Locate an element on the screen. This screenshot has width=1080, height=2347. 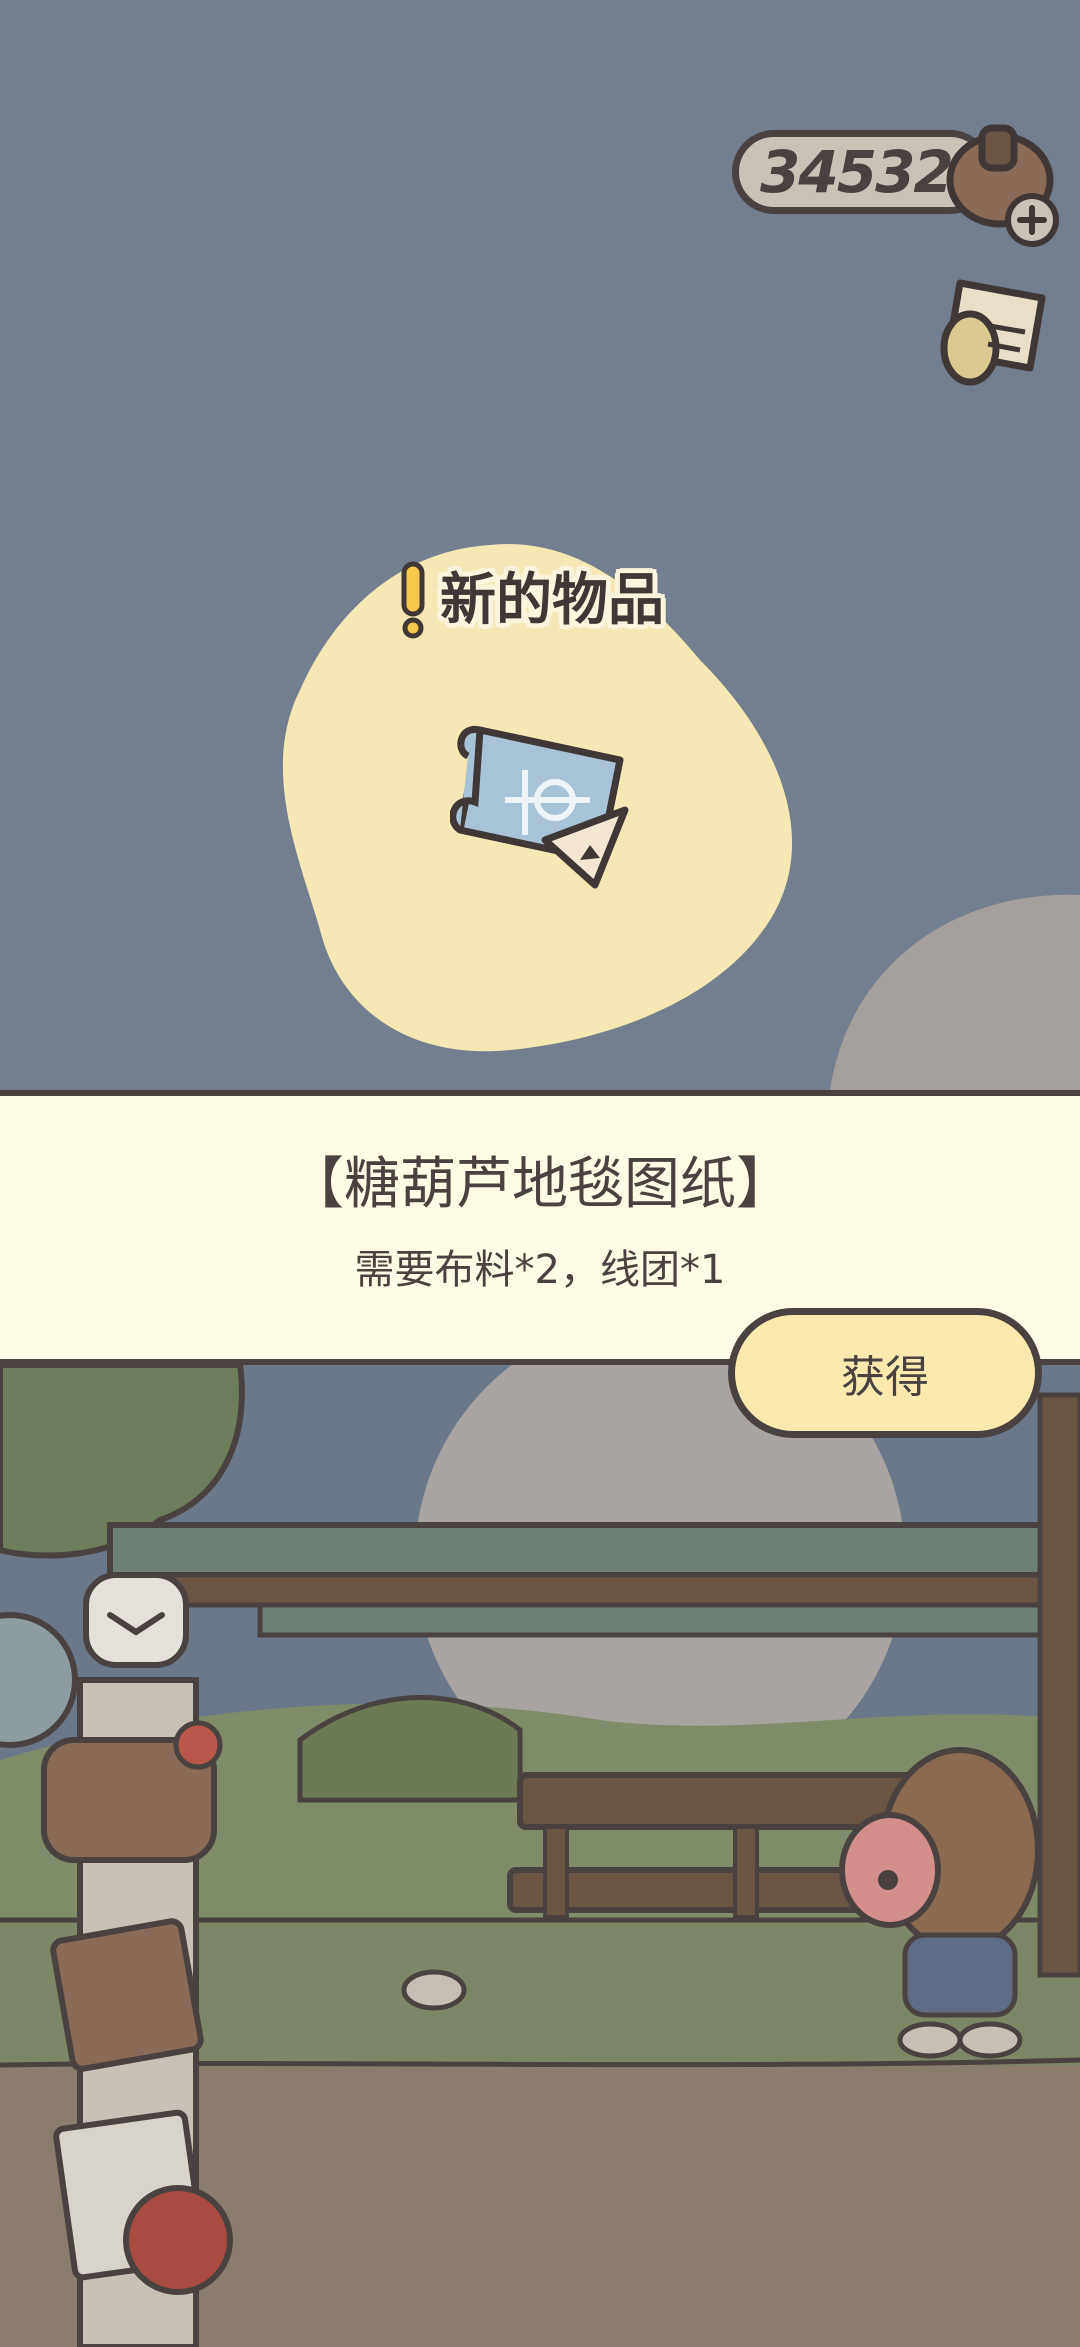
acorn-coin-icon is located at coordinates (1002, 185).